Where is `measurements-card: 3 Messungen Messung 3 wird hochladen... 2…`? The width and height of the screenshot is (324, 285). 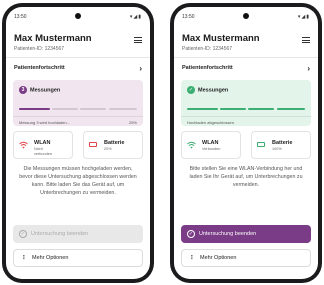
measurements-card: 3 Messungen Messung 3 wird hochladen... 2… is located at coordinates (78, 103).